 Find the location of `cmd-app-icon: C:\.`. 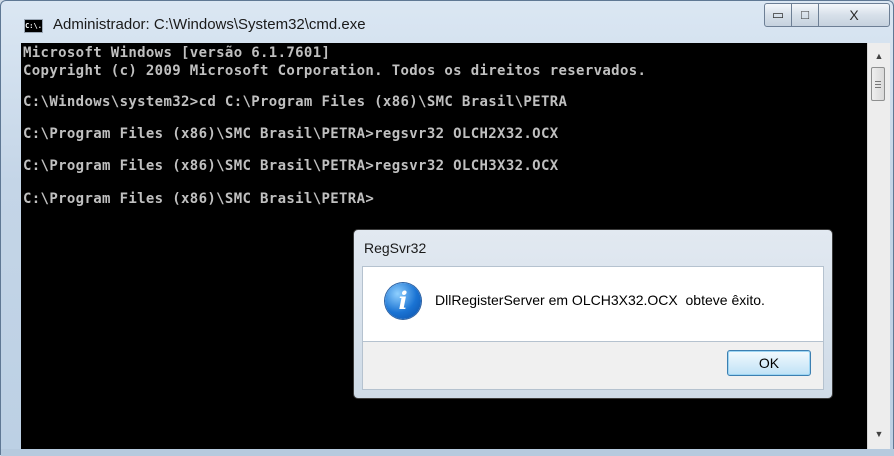

cmd-app-icon: C:\. is located at coordinates (33, 26).